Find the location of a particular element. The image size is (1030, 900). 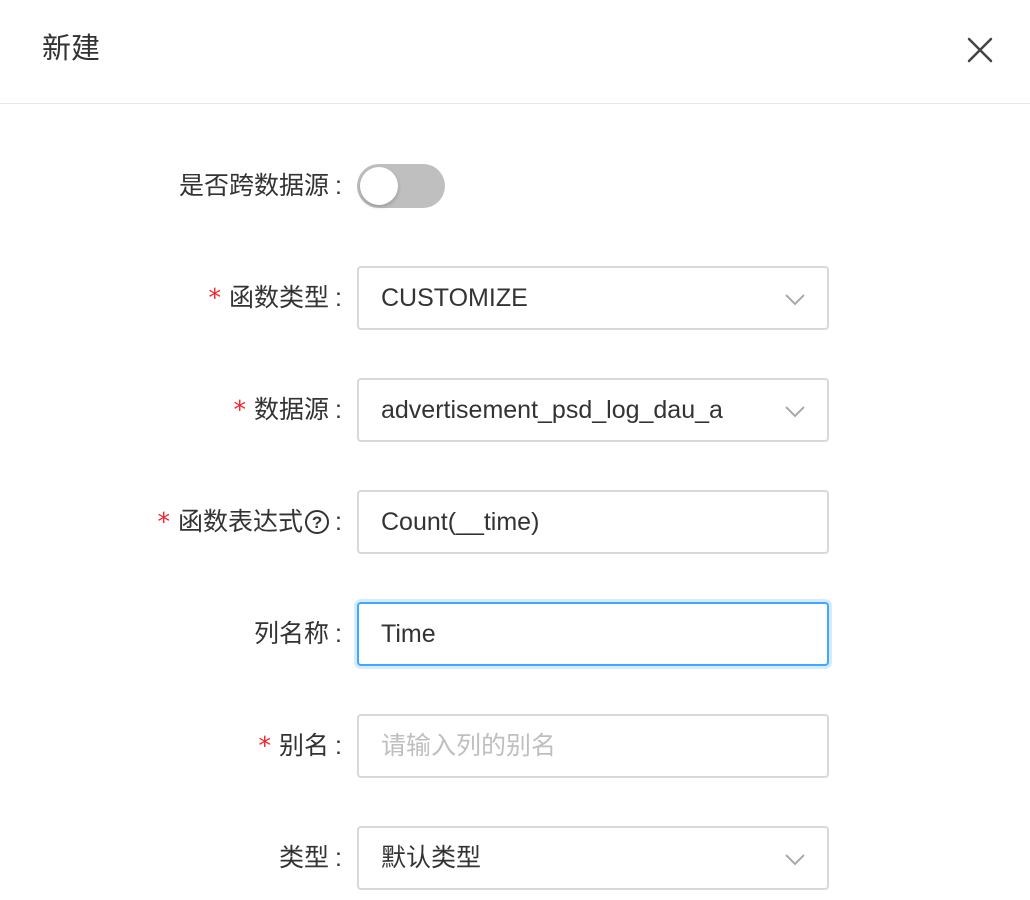

data-source-label: * 数据源: is located at coordinates (288, 410).